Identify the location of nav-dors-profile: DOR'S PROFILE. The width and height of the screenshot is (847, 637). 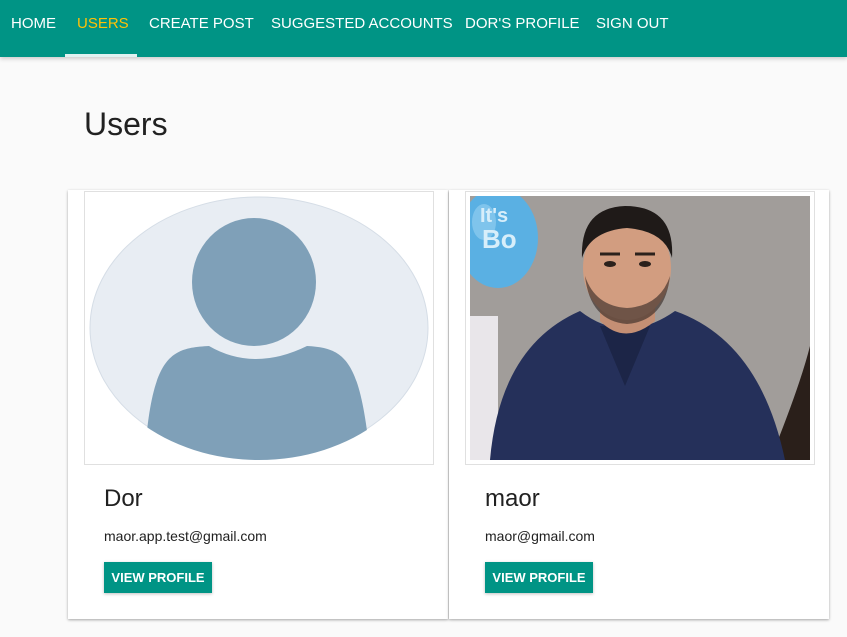
(522, 28).